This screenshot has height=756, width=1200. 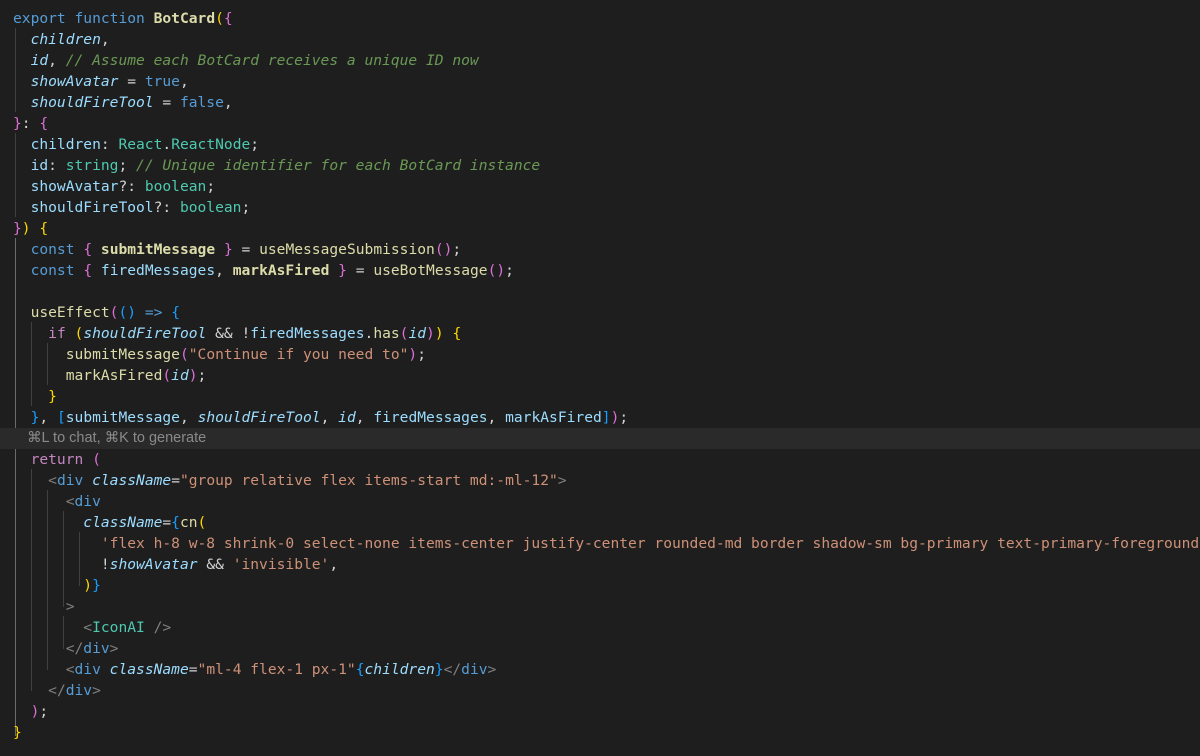 I want to click on code-line, so click(x=600, y=291).